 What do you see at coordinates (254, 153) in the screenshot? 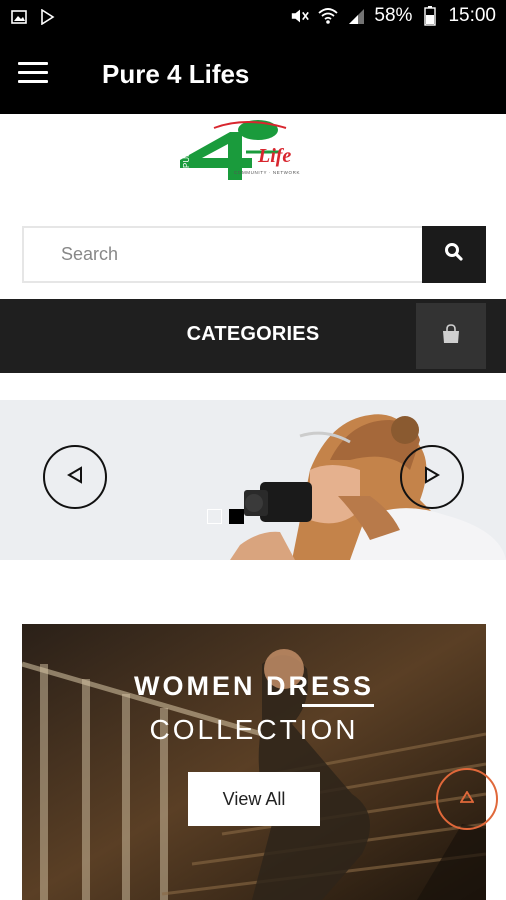
I see `site-logo: PURE Life COMMUNITY · NETWORK` at bounding box center [254, 153].